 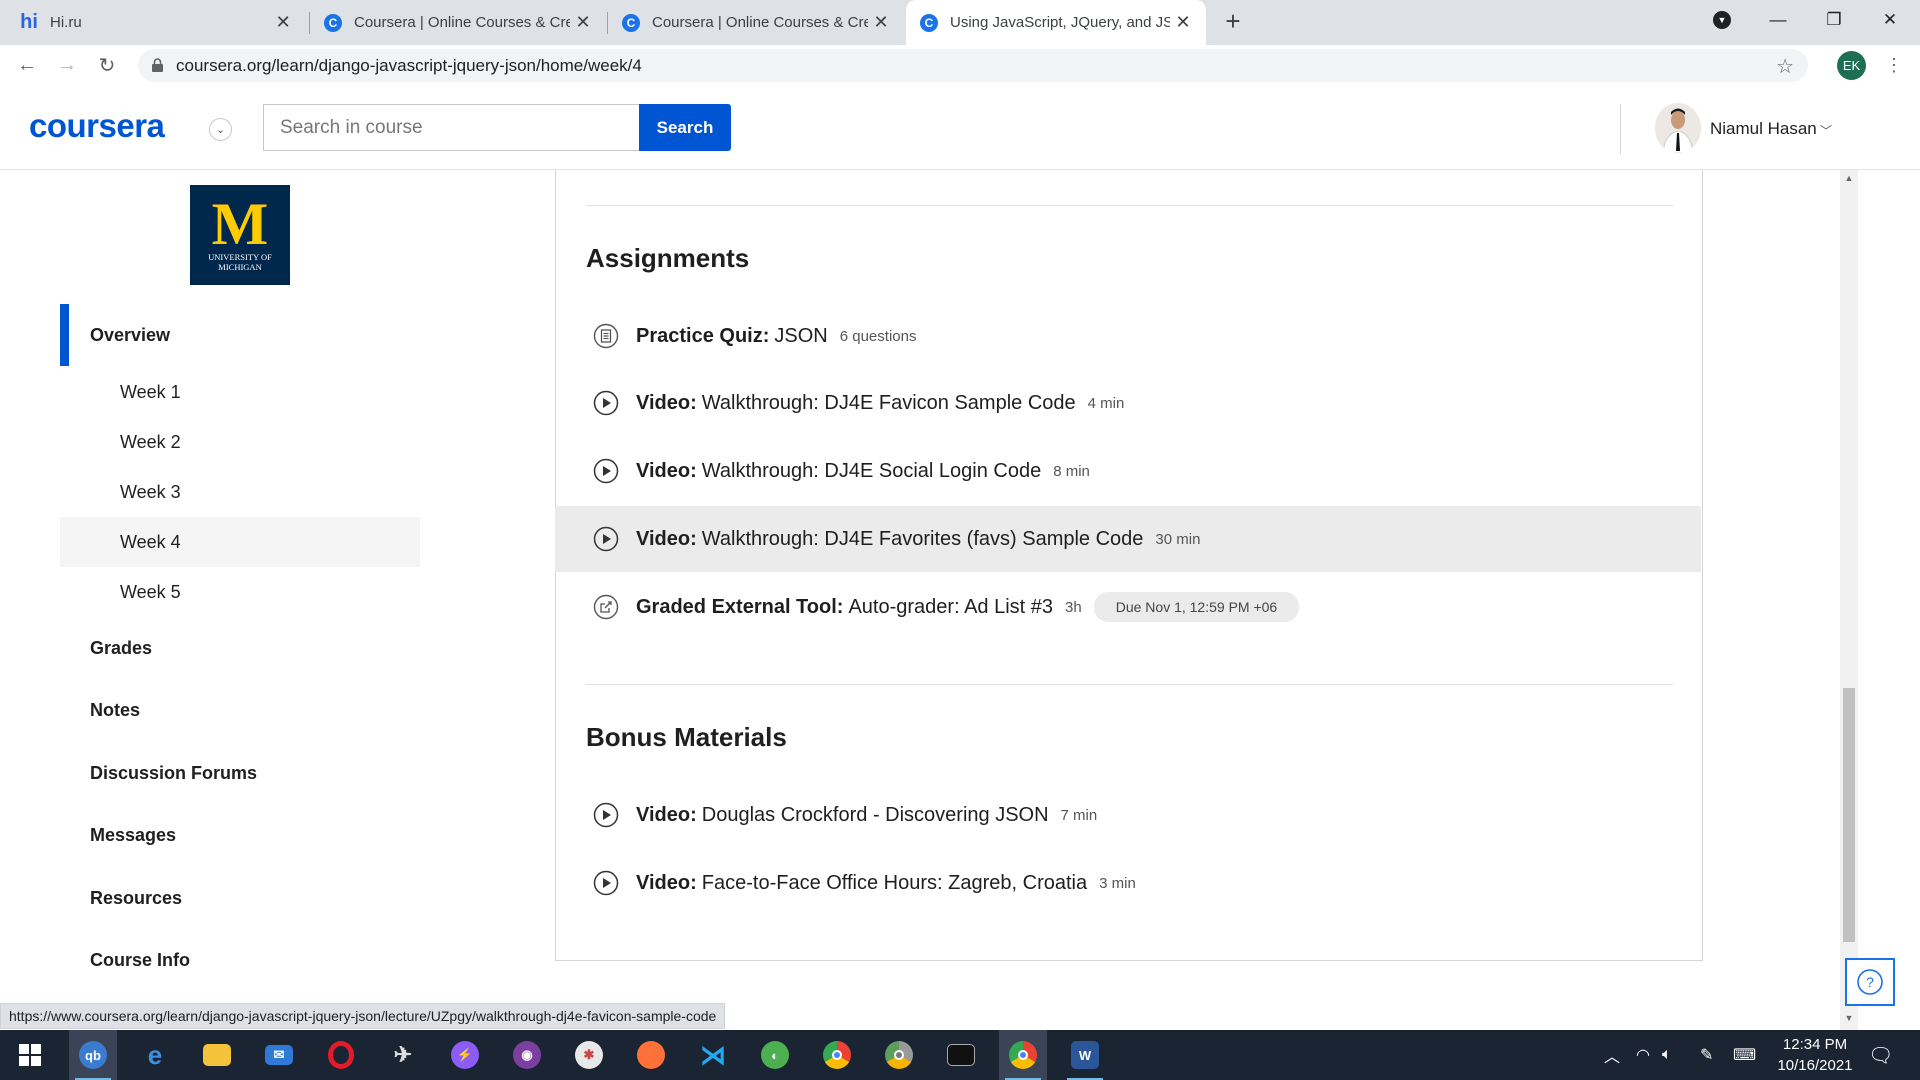 What do you see at coordinates (217, 1055) in the screenshot?
I see `taskbar-file-explorer` at bounding box center [217, 1055].